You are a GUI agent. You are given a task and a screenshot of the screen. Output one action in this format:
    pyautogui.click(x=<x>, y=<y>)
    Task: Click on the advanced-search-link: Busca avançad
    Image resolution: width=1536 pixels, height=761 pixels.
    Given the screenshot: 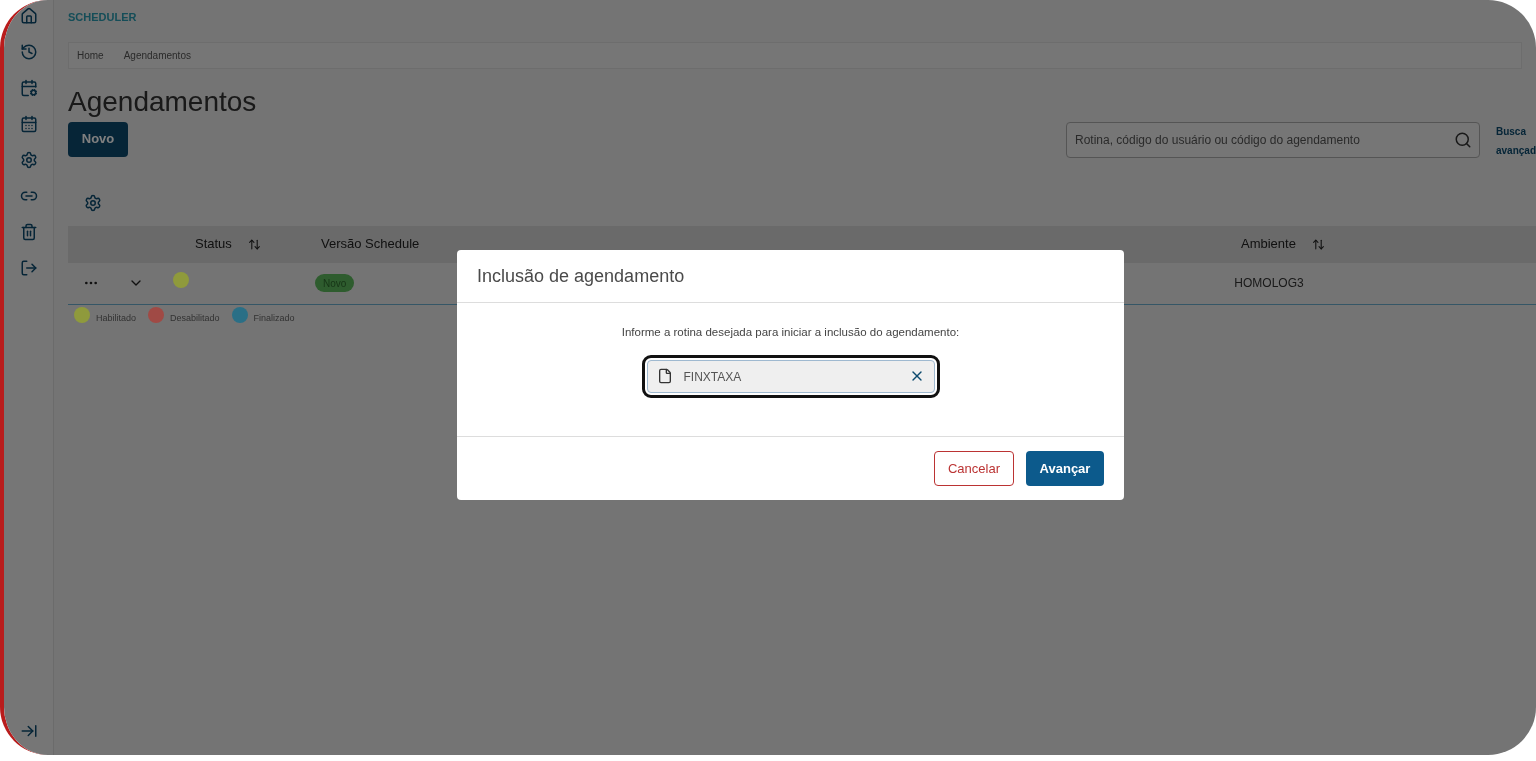 What is the action you would take?
    pyautogui.click(x=1515, y=140)
    